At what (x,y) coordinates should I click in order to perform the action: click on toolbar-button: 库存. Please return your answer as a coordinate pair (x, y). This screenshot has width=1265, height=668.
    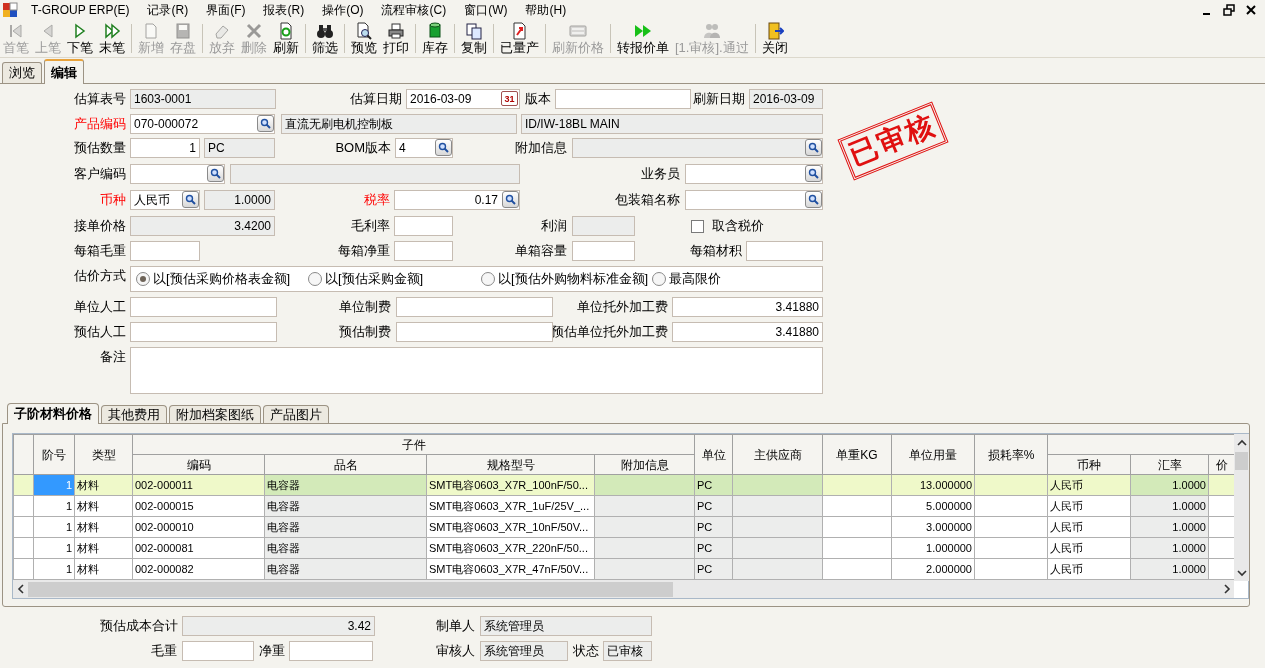
    Looking at the image, I should click on (435, 38).